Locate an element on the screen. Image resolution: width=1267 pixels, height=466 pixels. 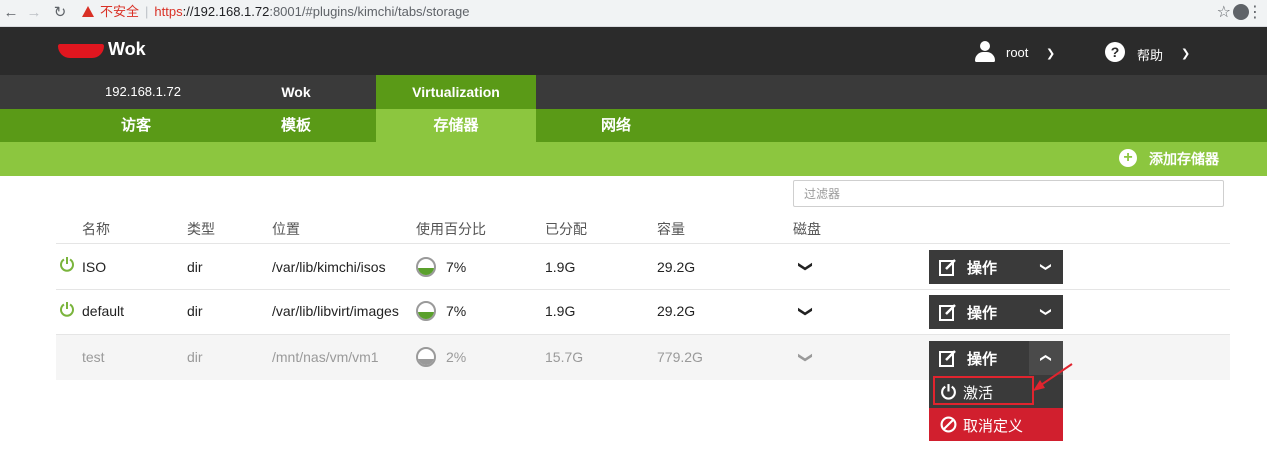
col-header-name: 名称 is located at coordinates (96, 229).